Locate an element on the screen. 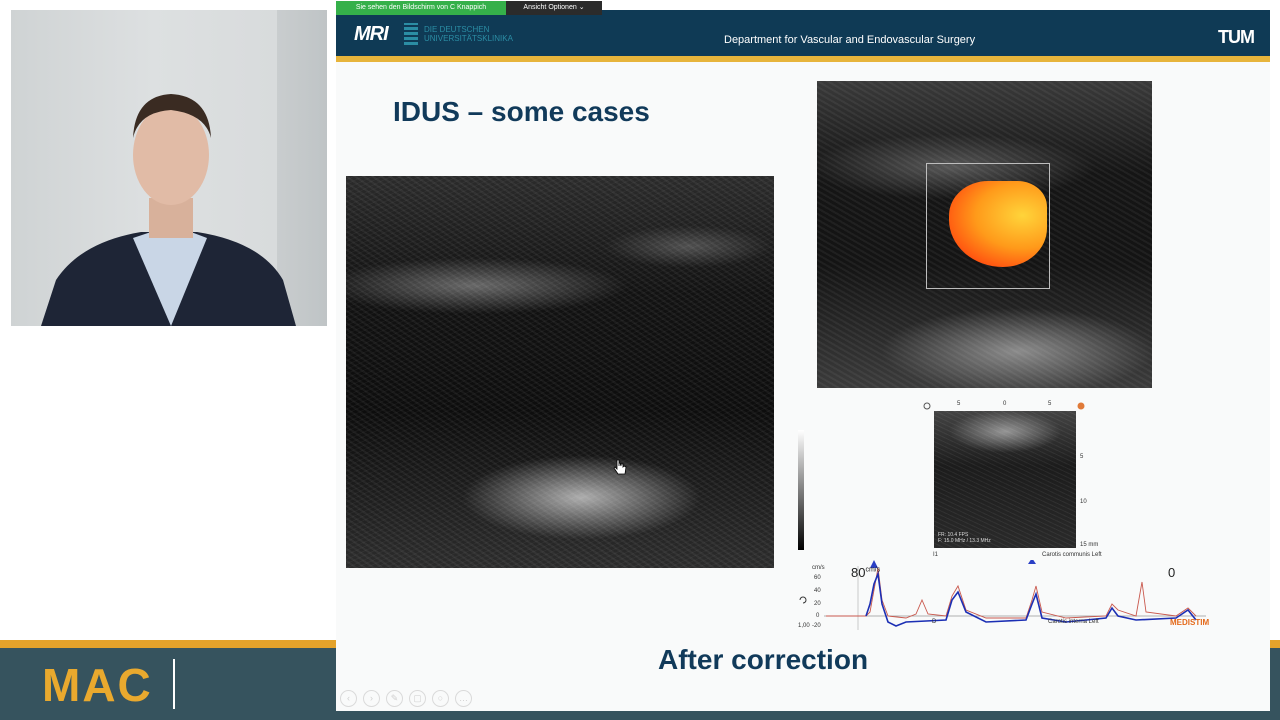  ultrasound-info: FR: 10.4 FPS F: 15.0 MHz / 13.3 MHz is located at coordinates (964, 538).